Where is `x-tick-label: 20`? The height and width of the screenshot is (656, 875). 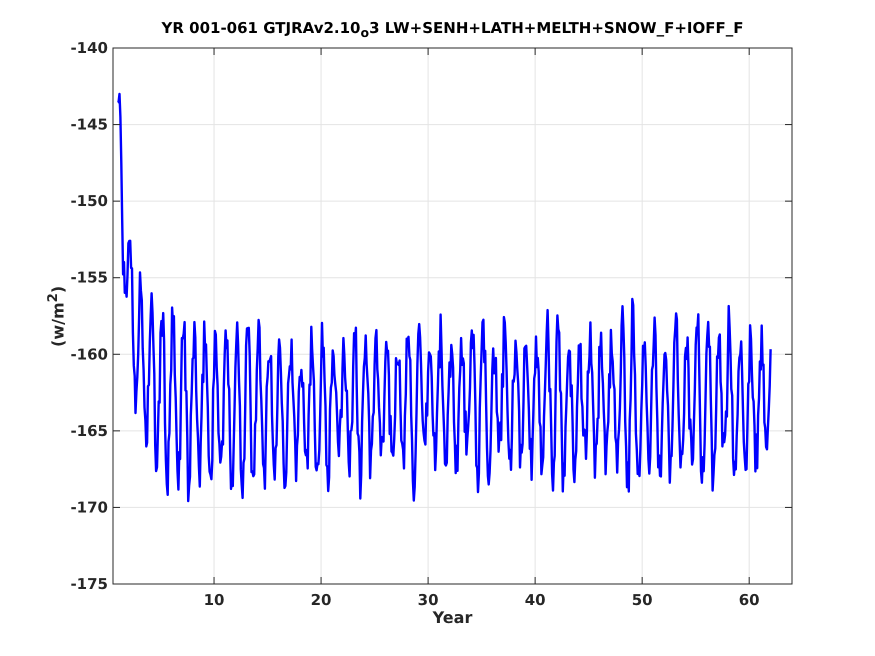 x-tick-label: 20 is located at coordinates (321, 599).